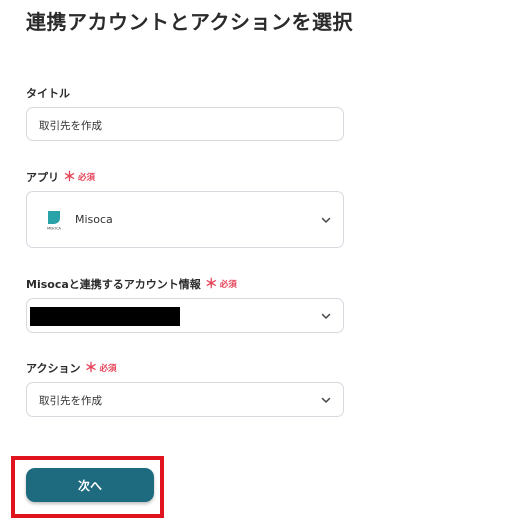  I want to click on title-field-label: タイトル, so click(48, 93).